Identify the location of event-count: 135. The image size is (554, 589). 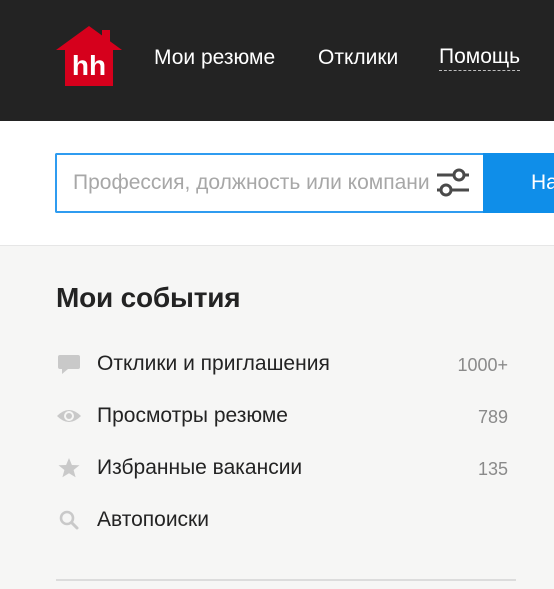
(492, 469).